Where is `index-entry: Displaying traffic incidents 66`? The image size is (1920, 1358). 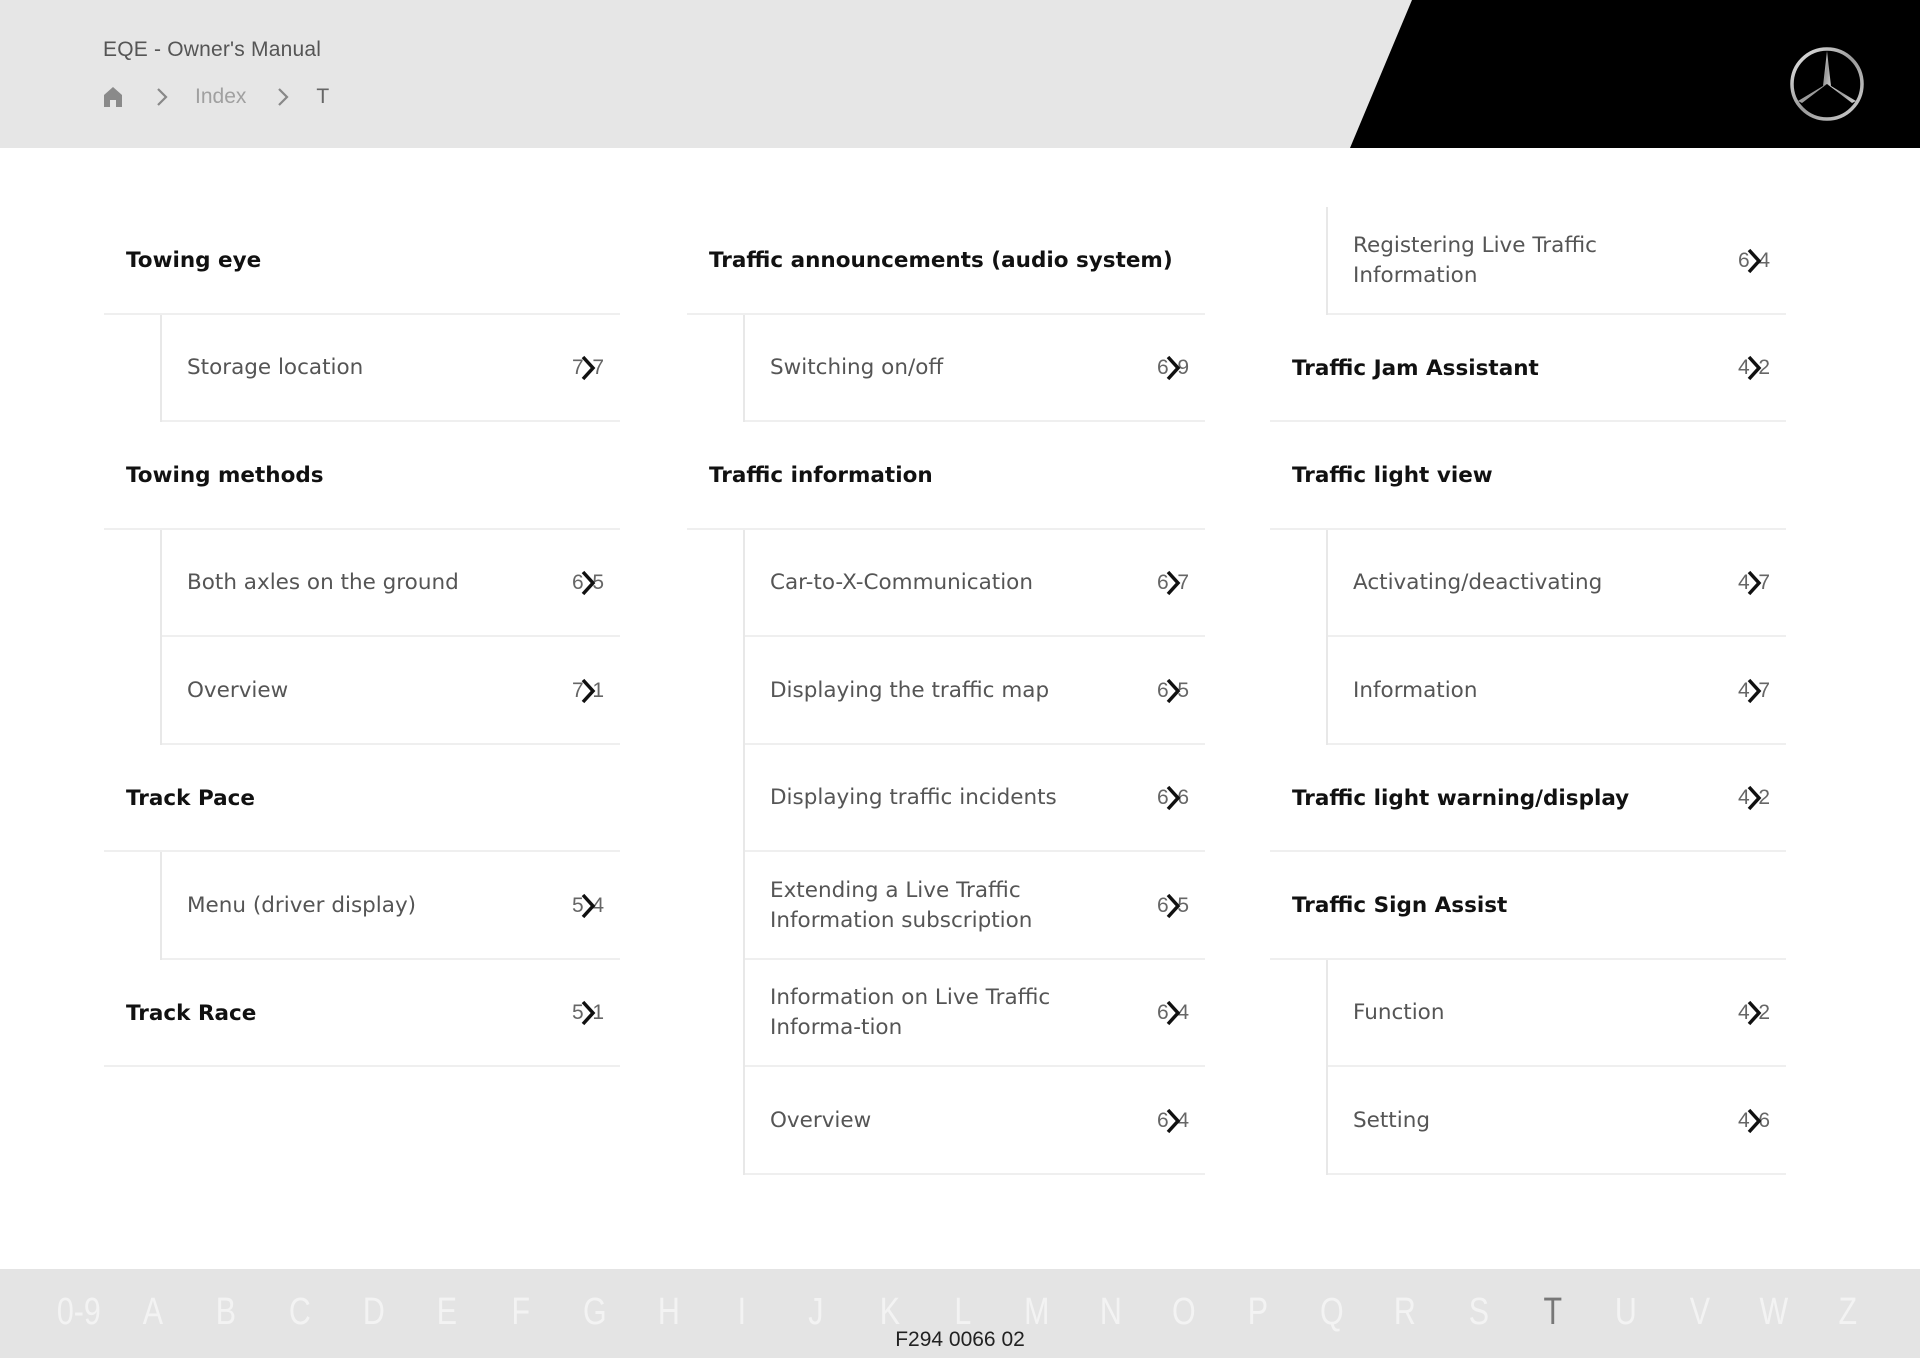 index-entry: Displaying traffic incidents 66 is located at coordinates (974, 798).